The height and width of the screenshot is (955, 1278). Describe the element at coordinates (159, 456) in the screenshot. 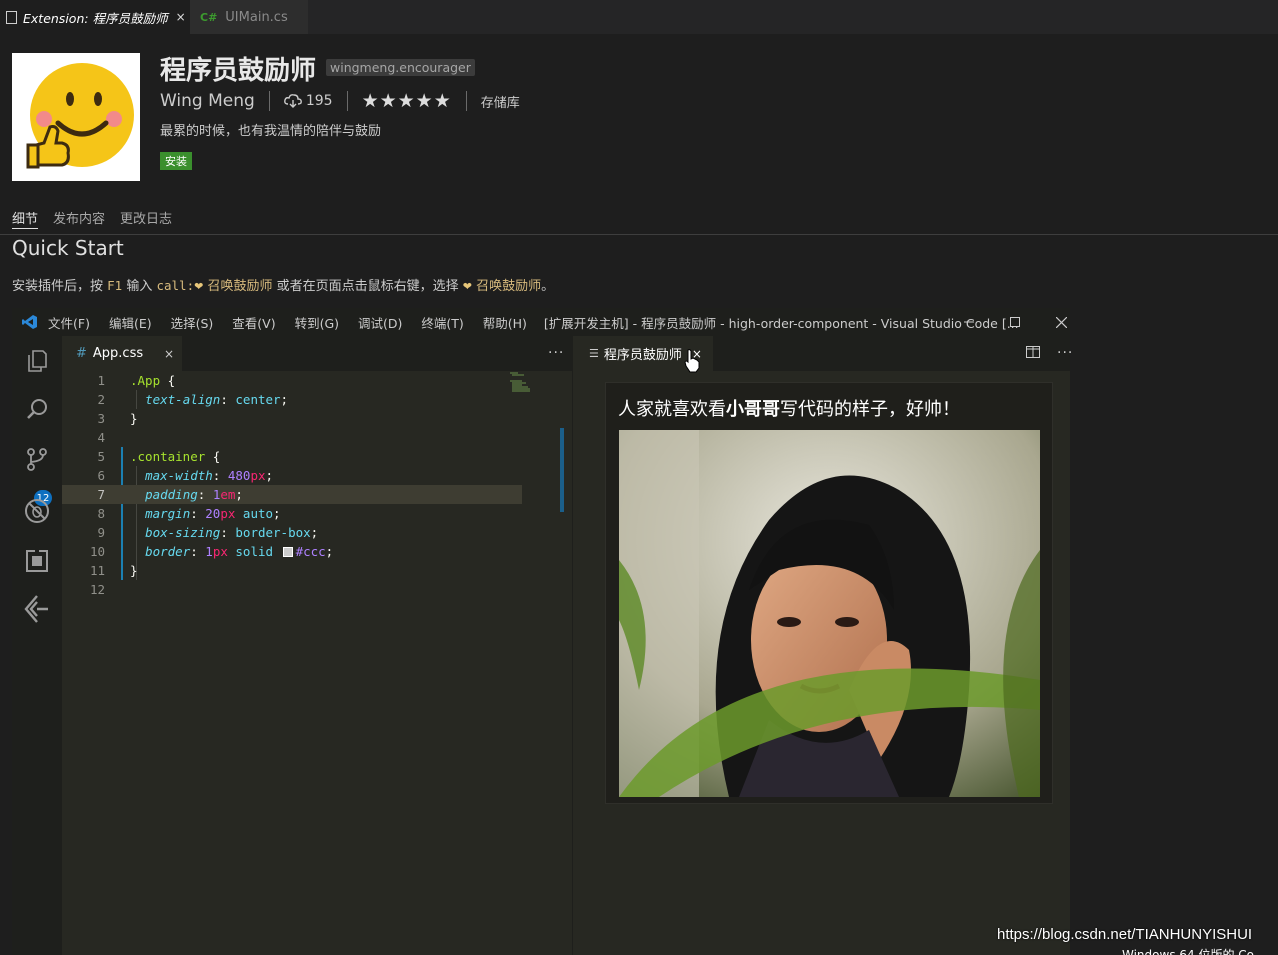

I see `code-line: 5 .container {` at that location.